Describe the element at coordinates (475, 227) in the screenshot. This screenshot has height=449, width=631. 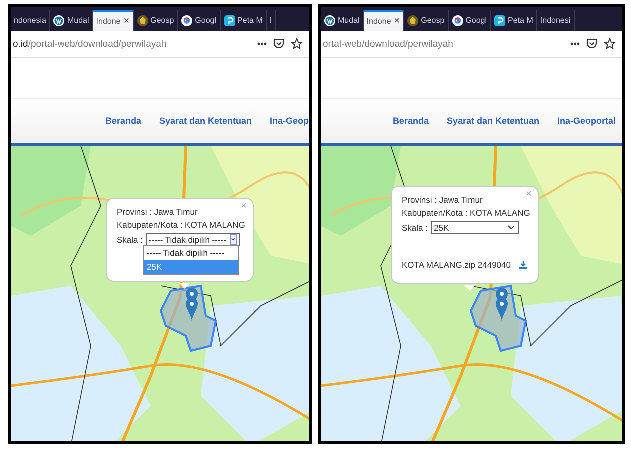
I see `scale-dropdown: 25K` at that location.